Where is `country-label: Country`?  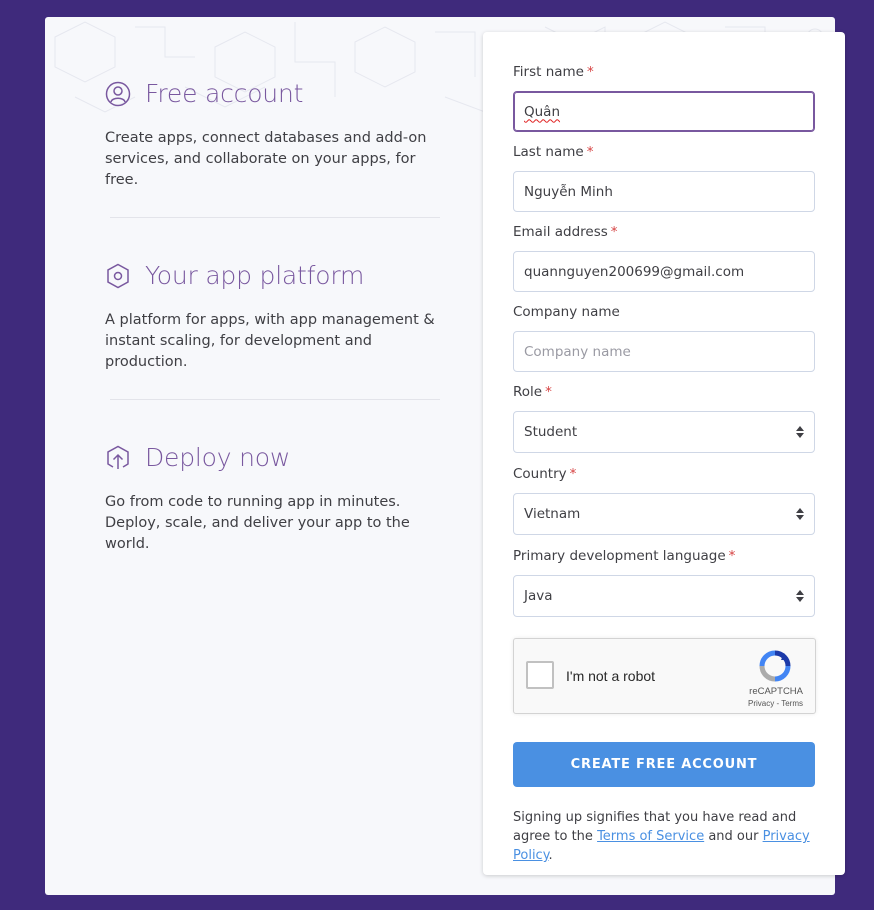 country-label: Country is located at coordinates (540, 474).